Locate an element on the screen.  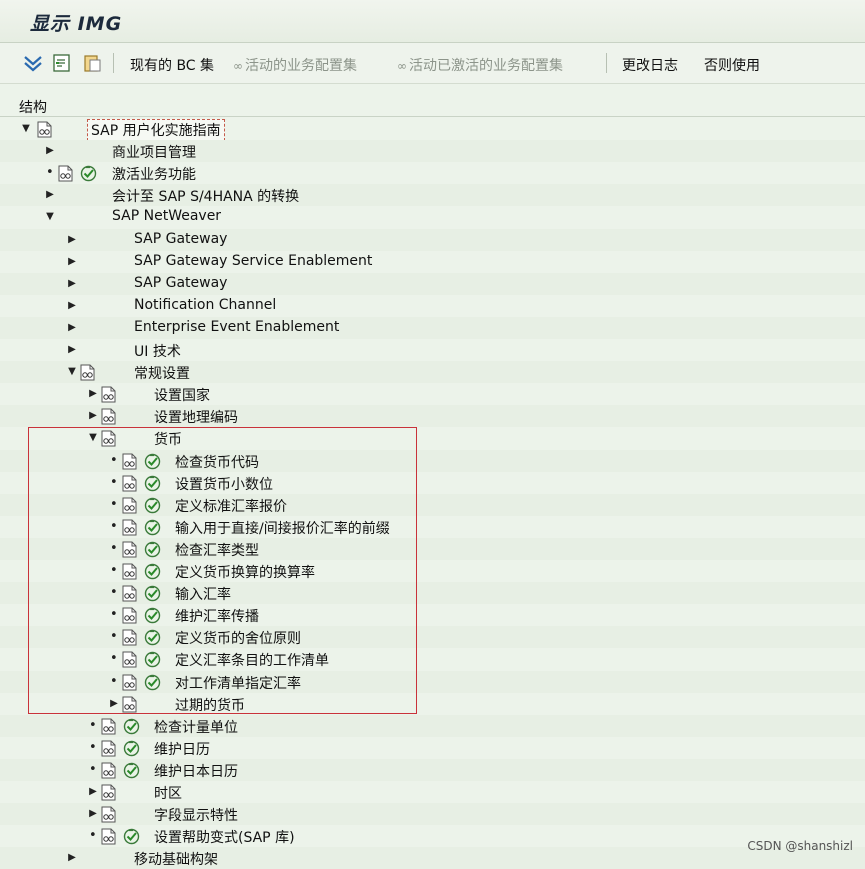
tree-node: • 检查计量单位 is located at coordinates (432, 726).